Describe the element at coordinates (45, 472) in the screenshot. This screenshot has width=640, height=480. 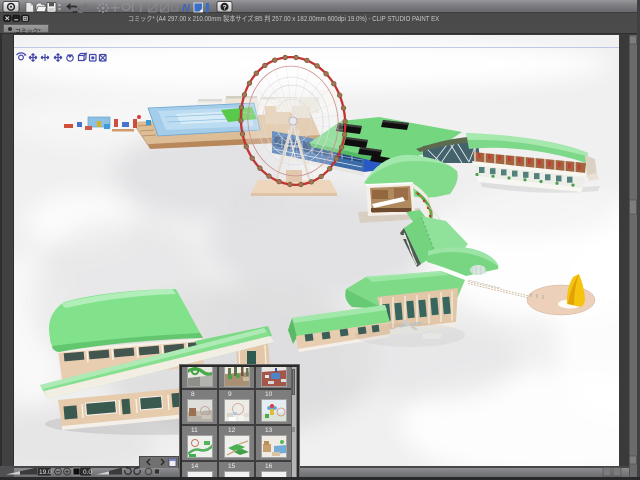
I see `svg-text: 19.0` at that location.